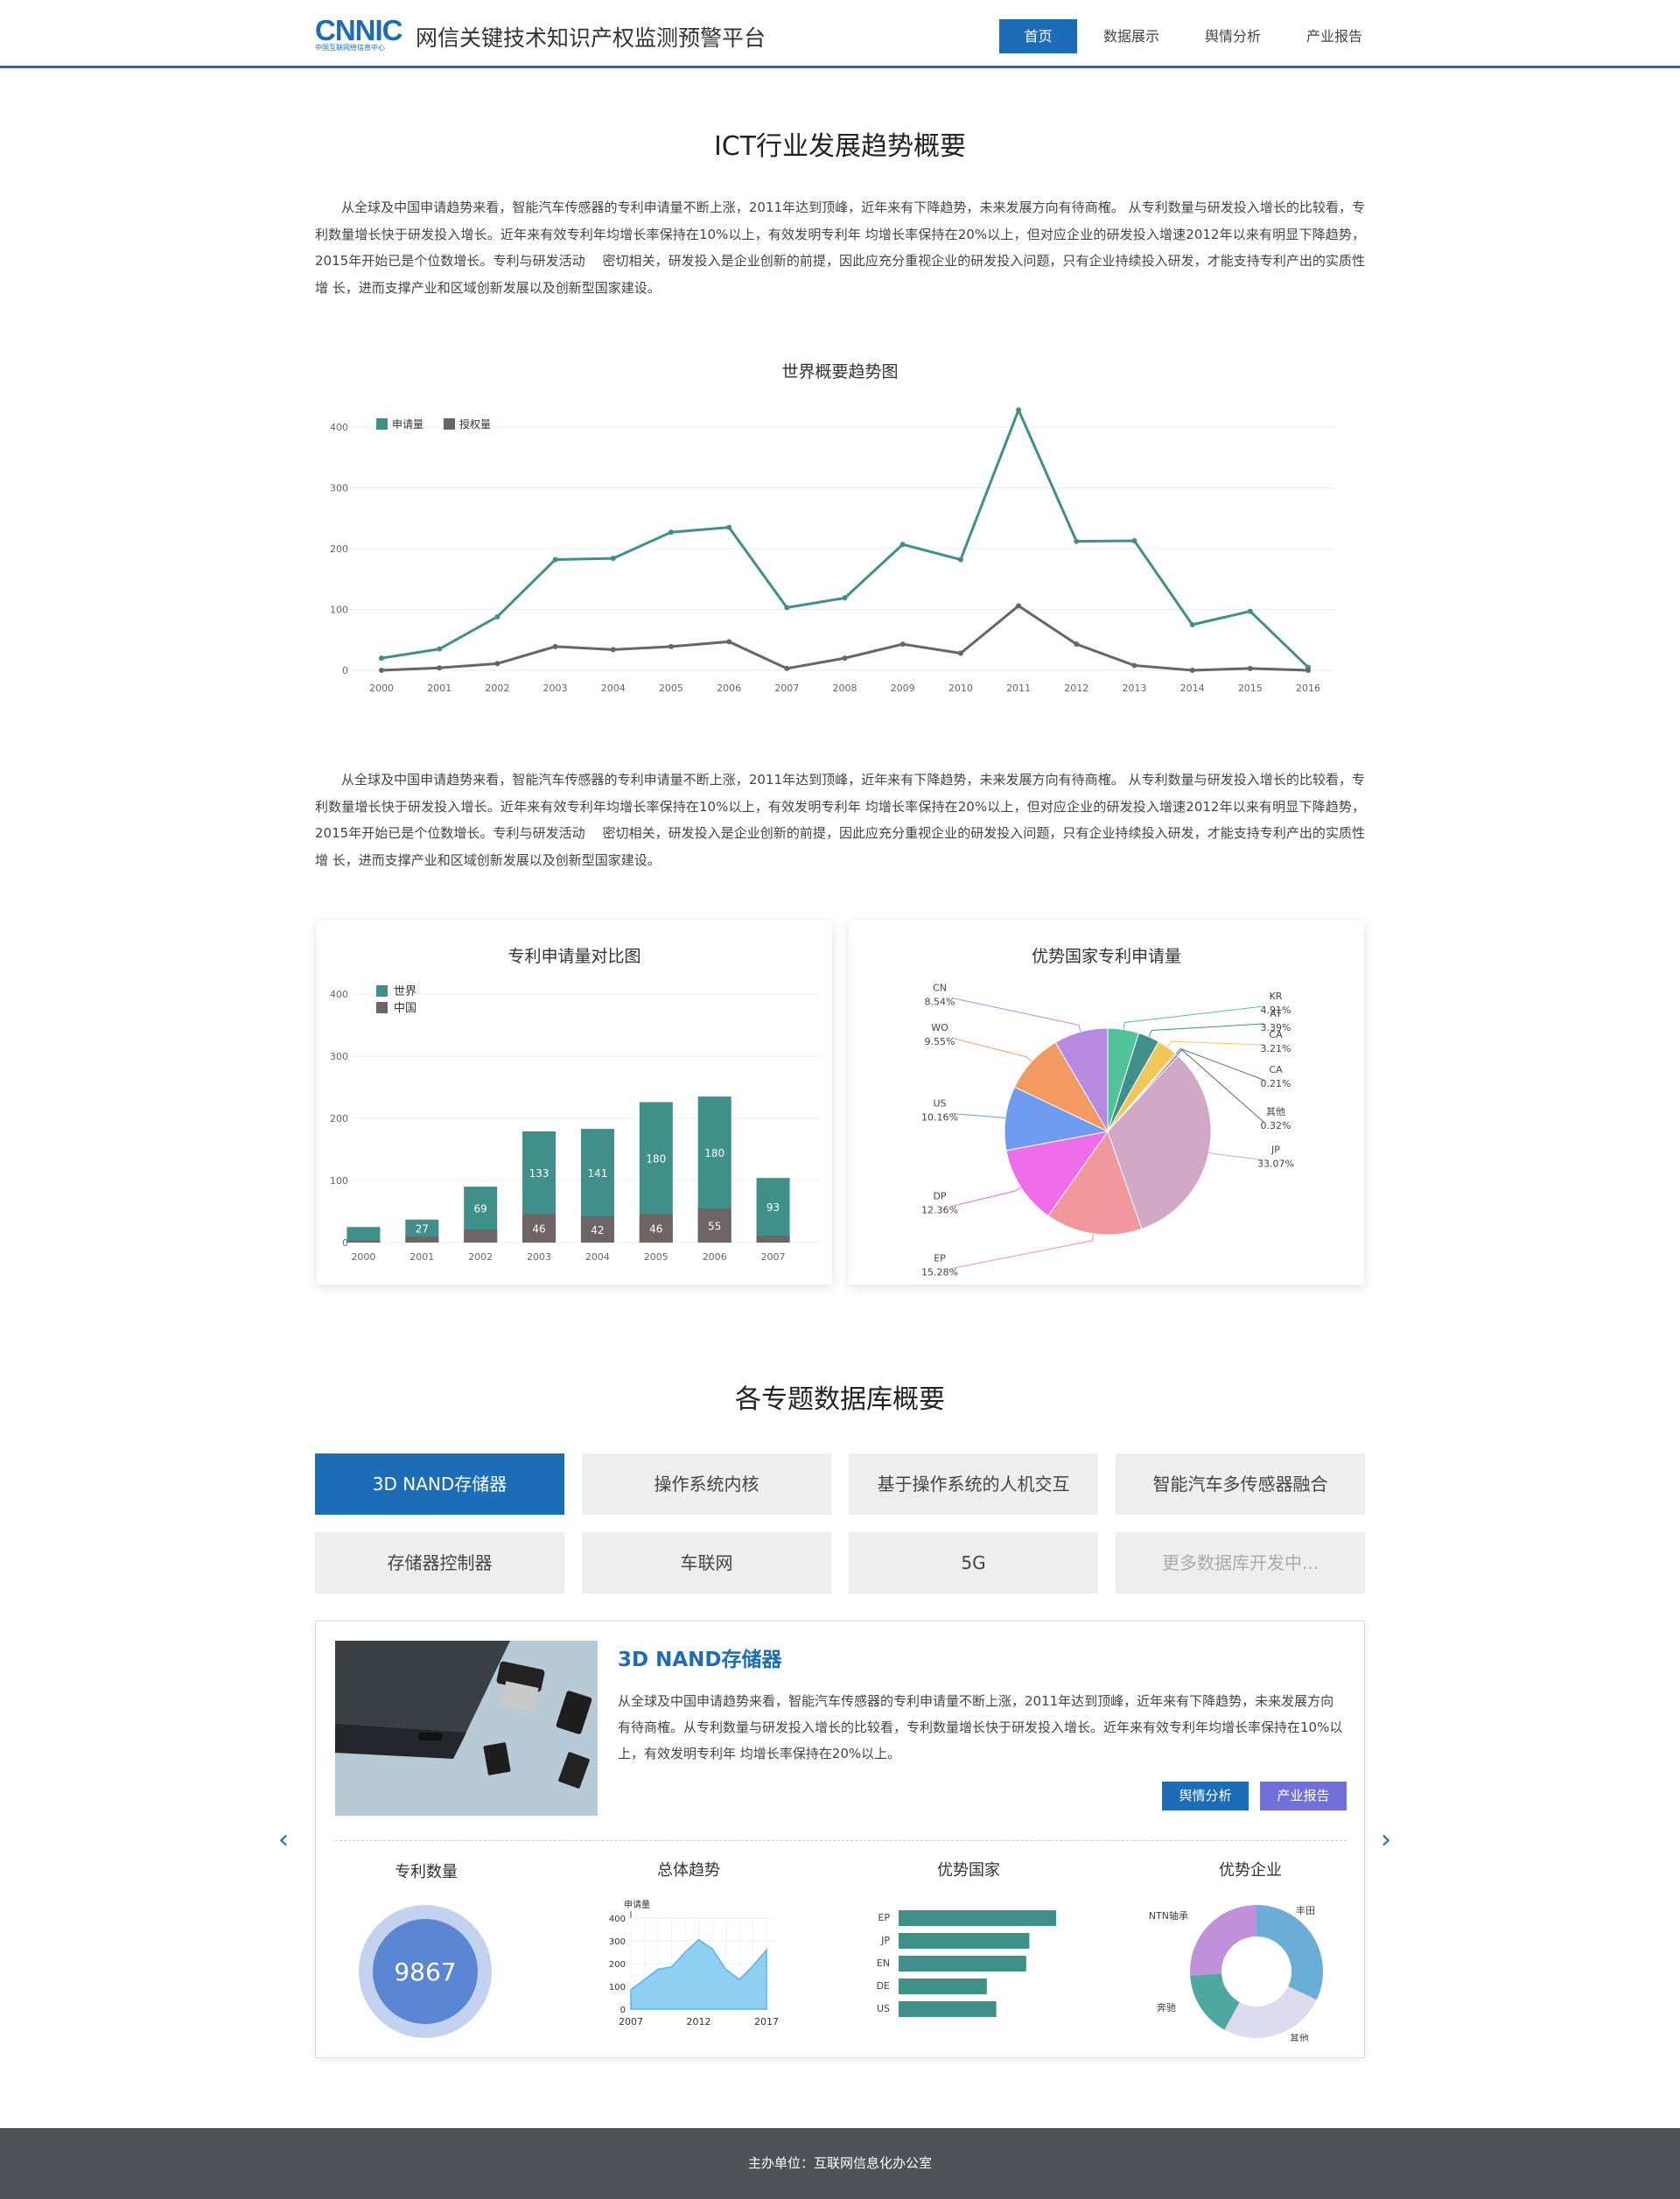  I want to click on tab-5g: 5G, so click(973, 1562).